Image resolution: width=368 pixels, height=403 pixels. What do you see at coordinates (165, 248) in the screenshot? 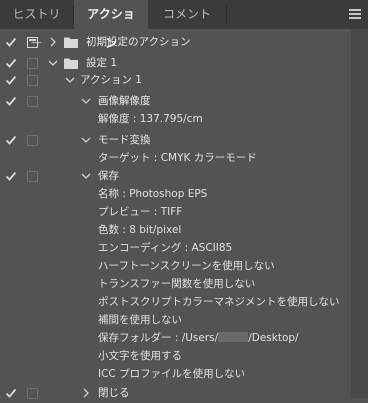
I see `param-text: エンコーディング : ASCII85` at bounding box center [165, 248].